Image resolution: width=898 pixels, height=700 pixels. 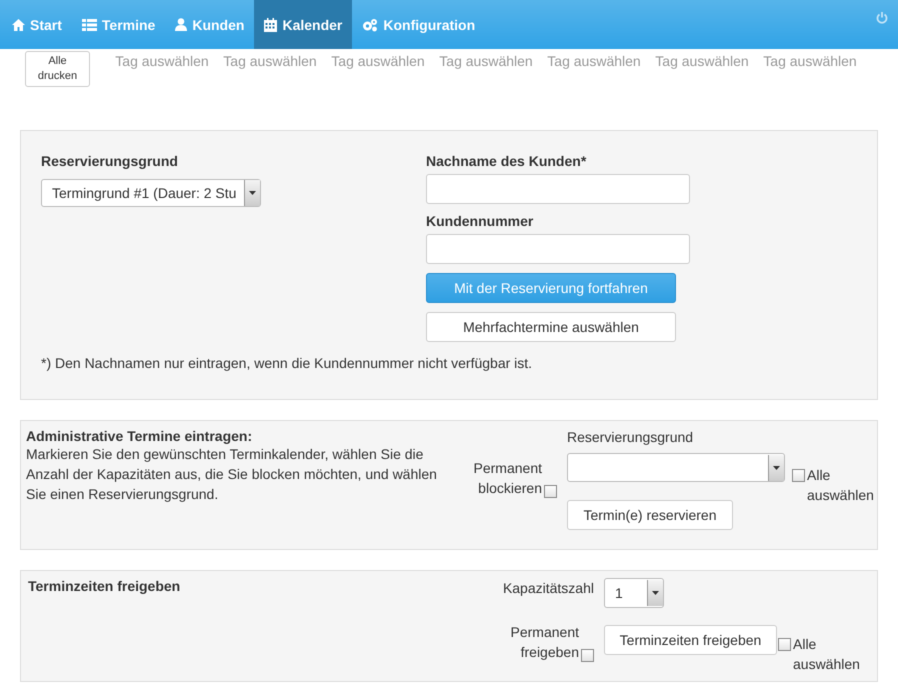 I want to click on nav-tab: Konfiguration, so click(x=419, y=24).